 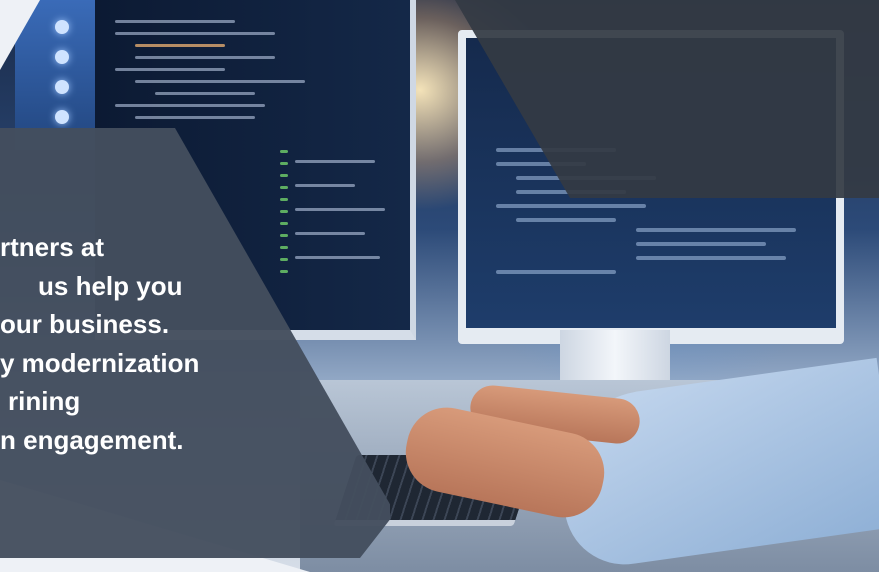 I want to click on blurb-line: rtners at, so click(x=52, y=247).